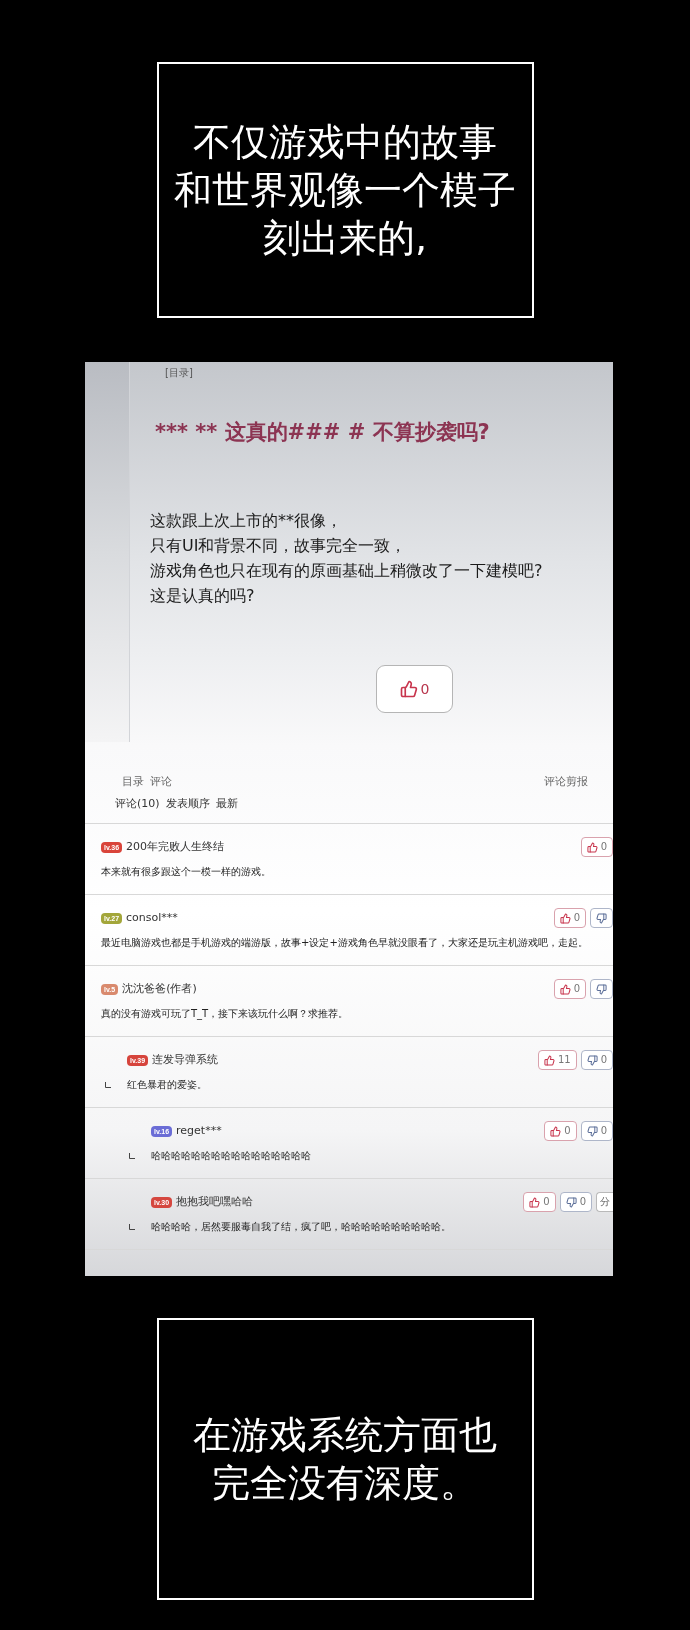 This screenshot has width=690, height=1630. Describe the element at coordinates (179, 373) in the screenshot. I see `contents-link: [目录]` at that location.